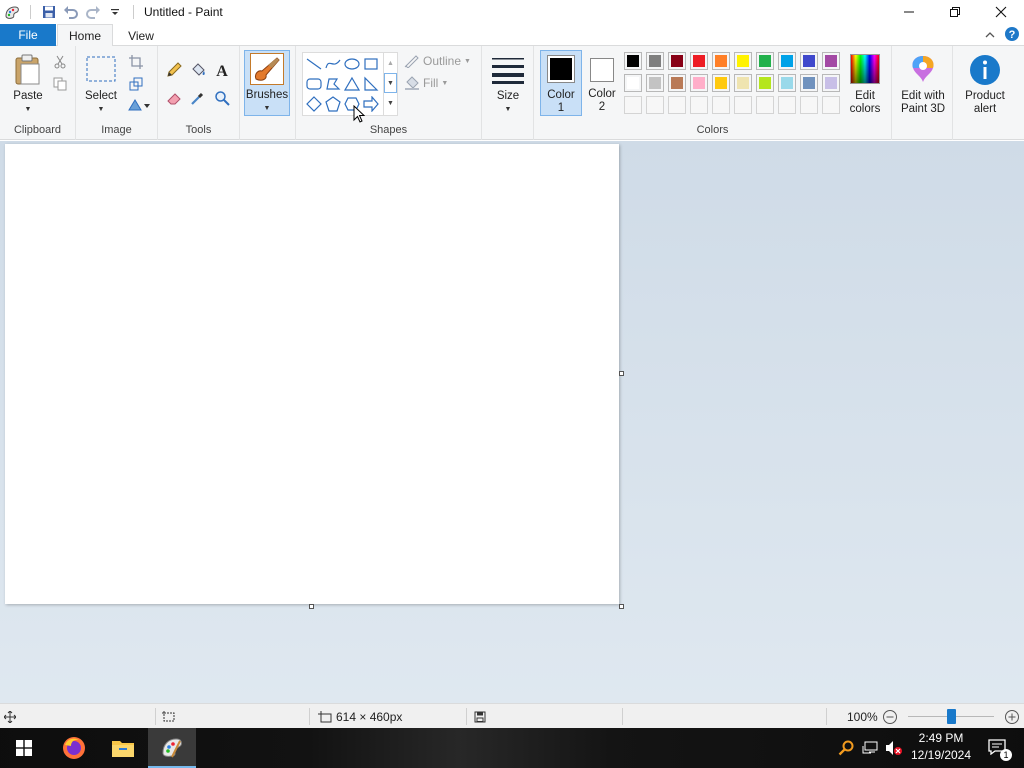 Image resolution: width=1024 pixels, height=768 pixels. Describe the element at coordinates (390, 83) in the screenshot. I see `shapes-scroll-down-icon: ▼` at that location.